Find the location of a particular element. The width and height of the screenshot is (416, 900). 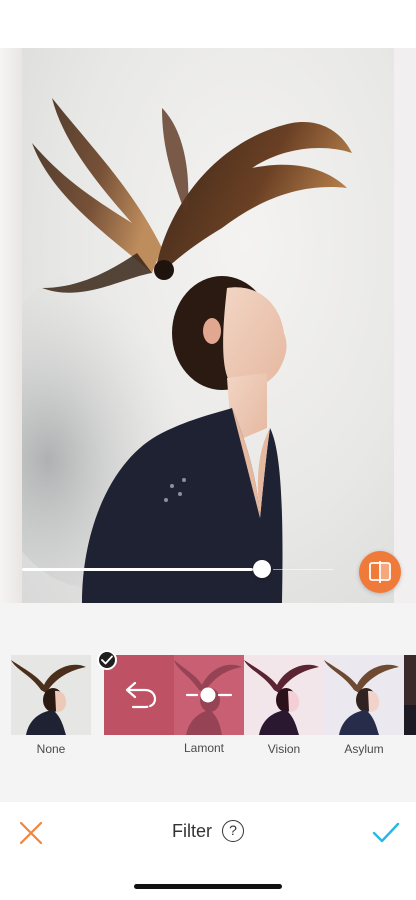

selected-check-badge is located at coordinates (107, 660).